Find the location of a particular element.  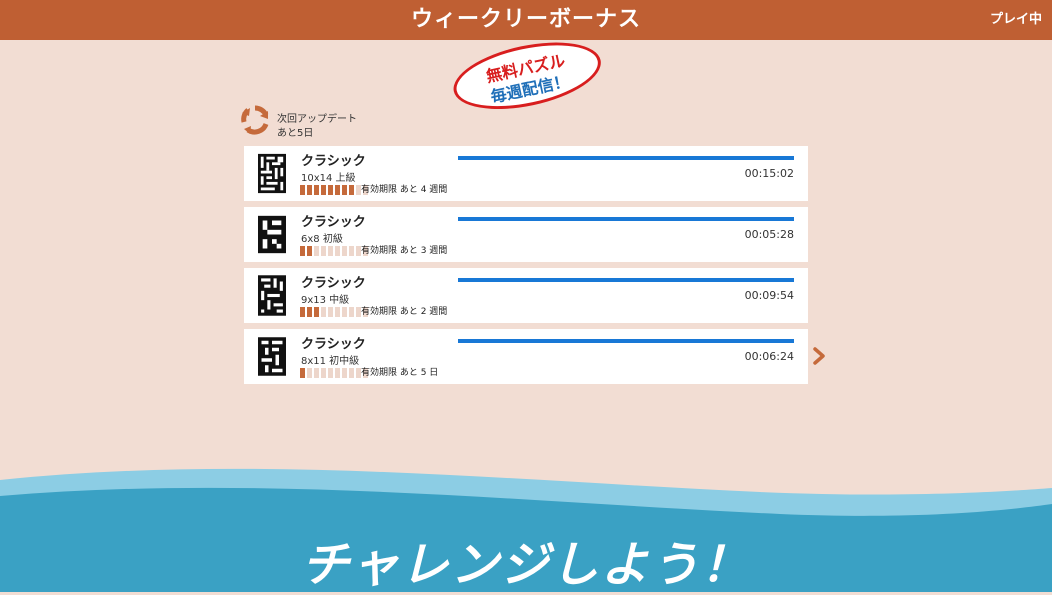

refresh-icon is located at coordinates (255, 120).